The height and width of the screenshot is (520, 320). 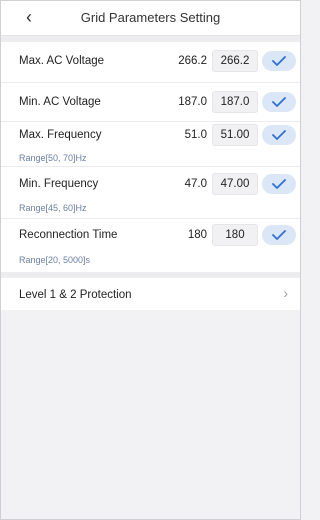 I want to click on param-input: 187.0, so click(x=235, y=102).